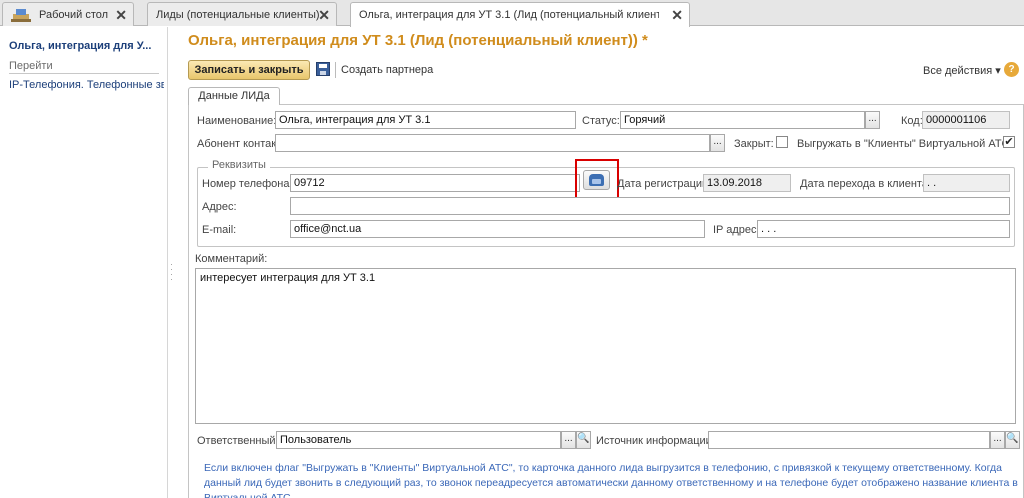 The height and width of the screenshot is (498, 1024). Describe the element at coordinates (231, 259) in the screenshot. I see `comment-label: Комментарий:` at that location.